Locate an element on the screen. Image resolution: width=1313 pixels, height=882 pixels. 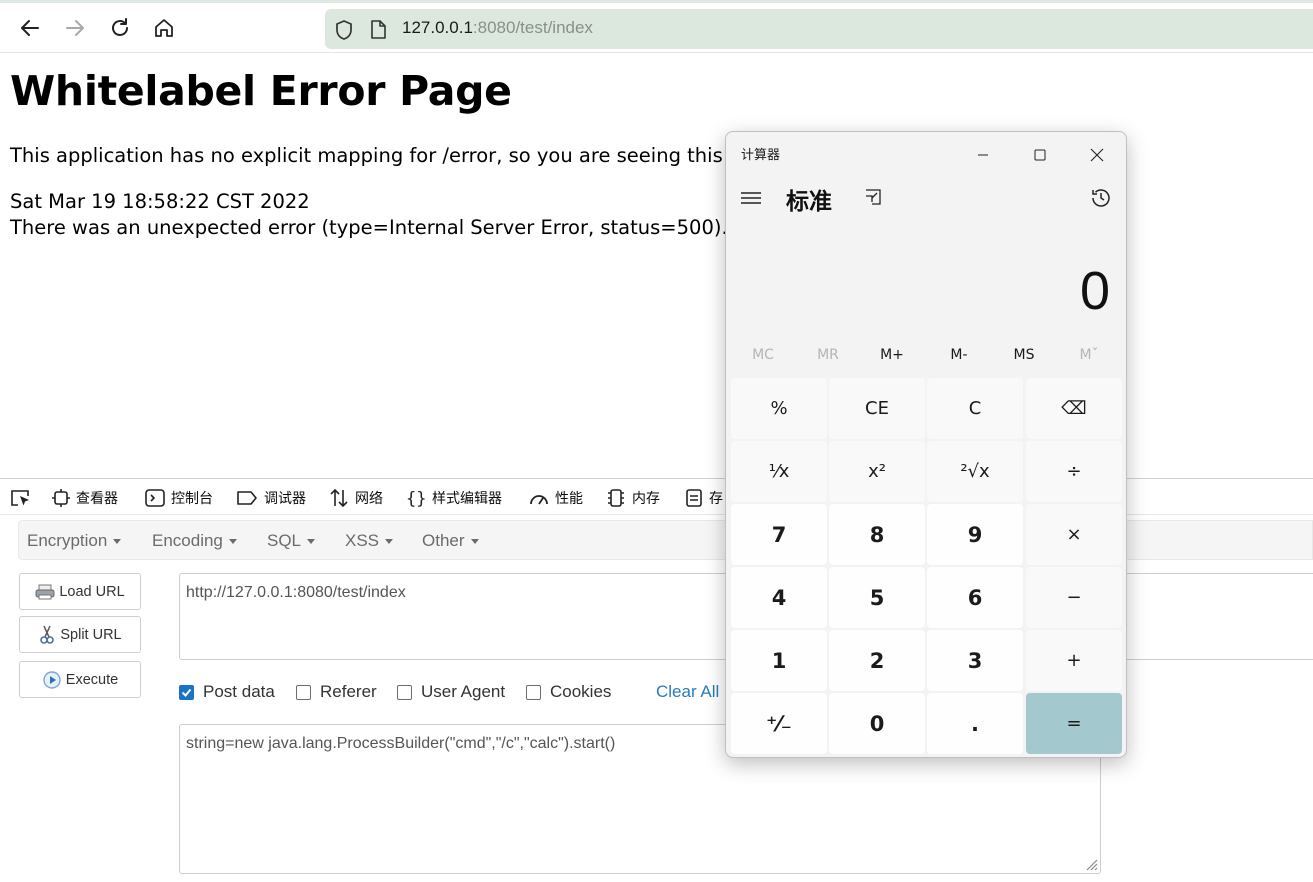
clear-all-link: Clear All is located at coordinates (687, 692).